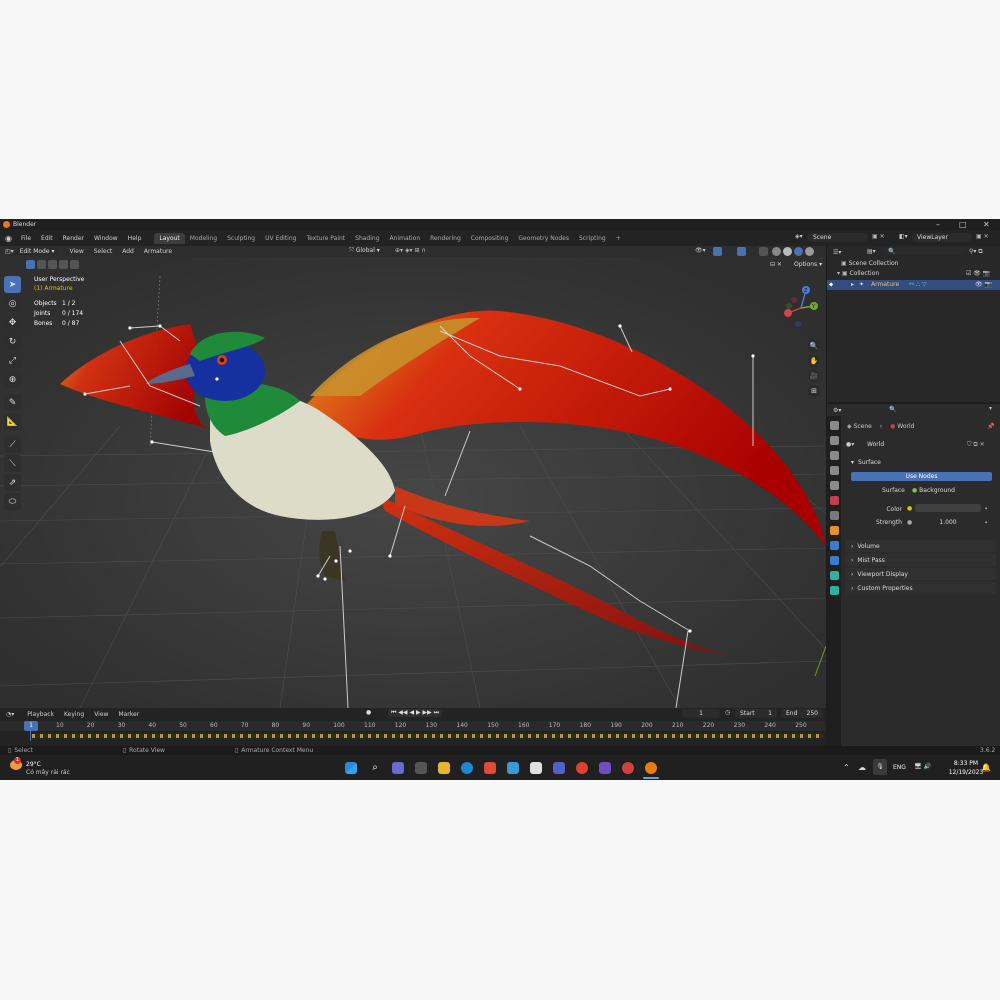 This screenshot has height=1000, width=1000. Describe the element at coordinates (880, 767) in the screenshot. I see `microphone-icon: 🎙` at that location.